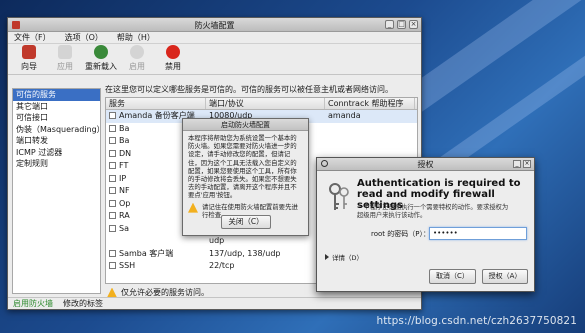 Image resolution: width=585 pixels, height=333 pixels. Describe the element at coordinates (400, 234) in the screenshot. I see `password-label: root 的密码（P）：` at that location.